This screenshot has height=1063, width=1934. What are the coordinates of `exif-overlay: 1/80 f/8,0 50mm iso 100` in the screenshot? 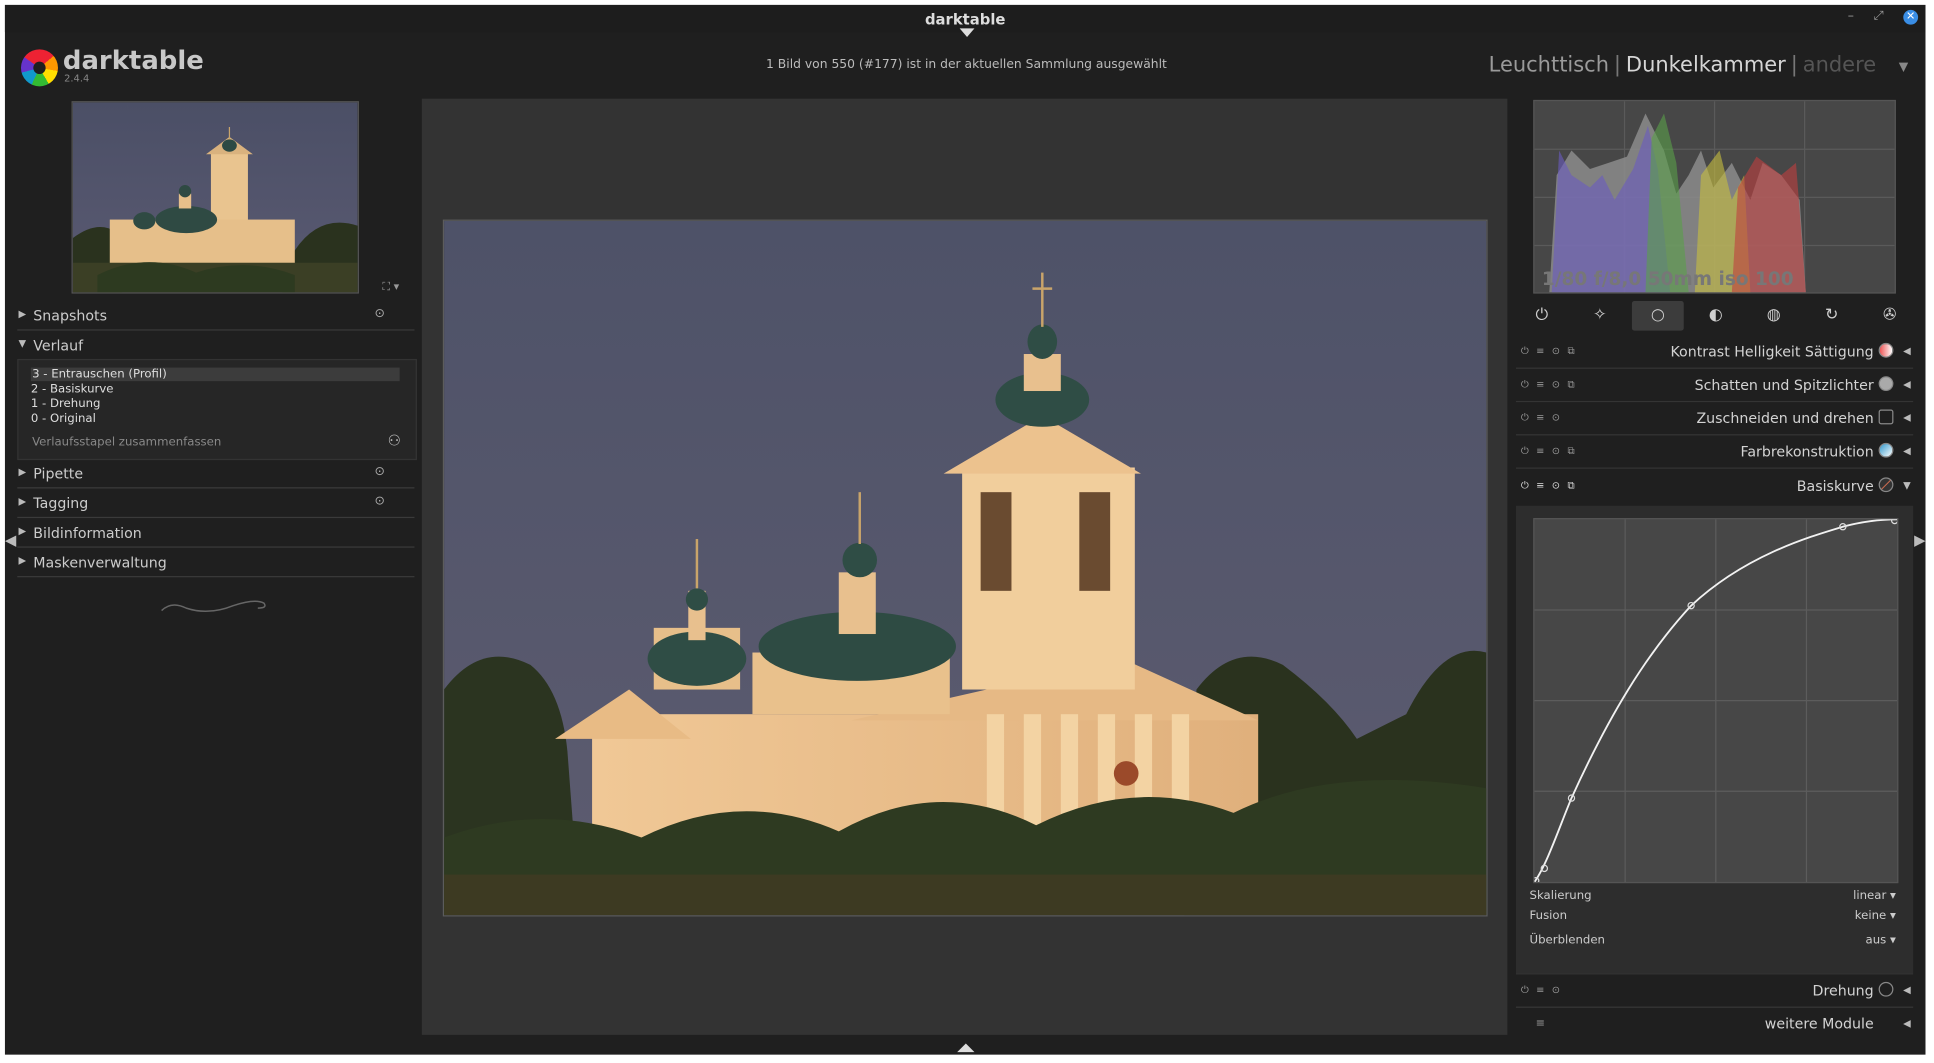 It's located at (1667, 278).